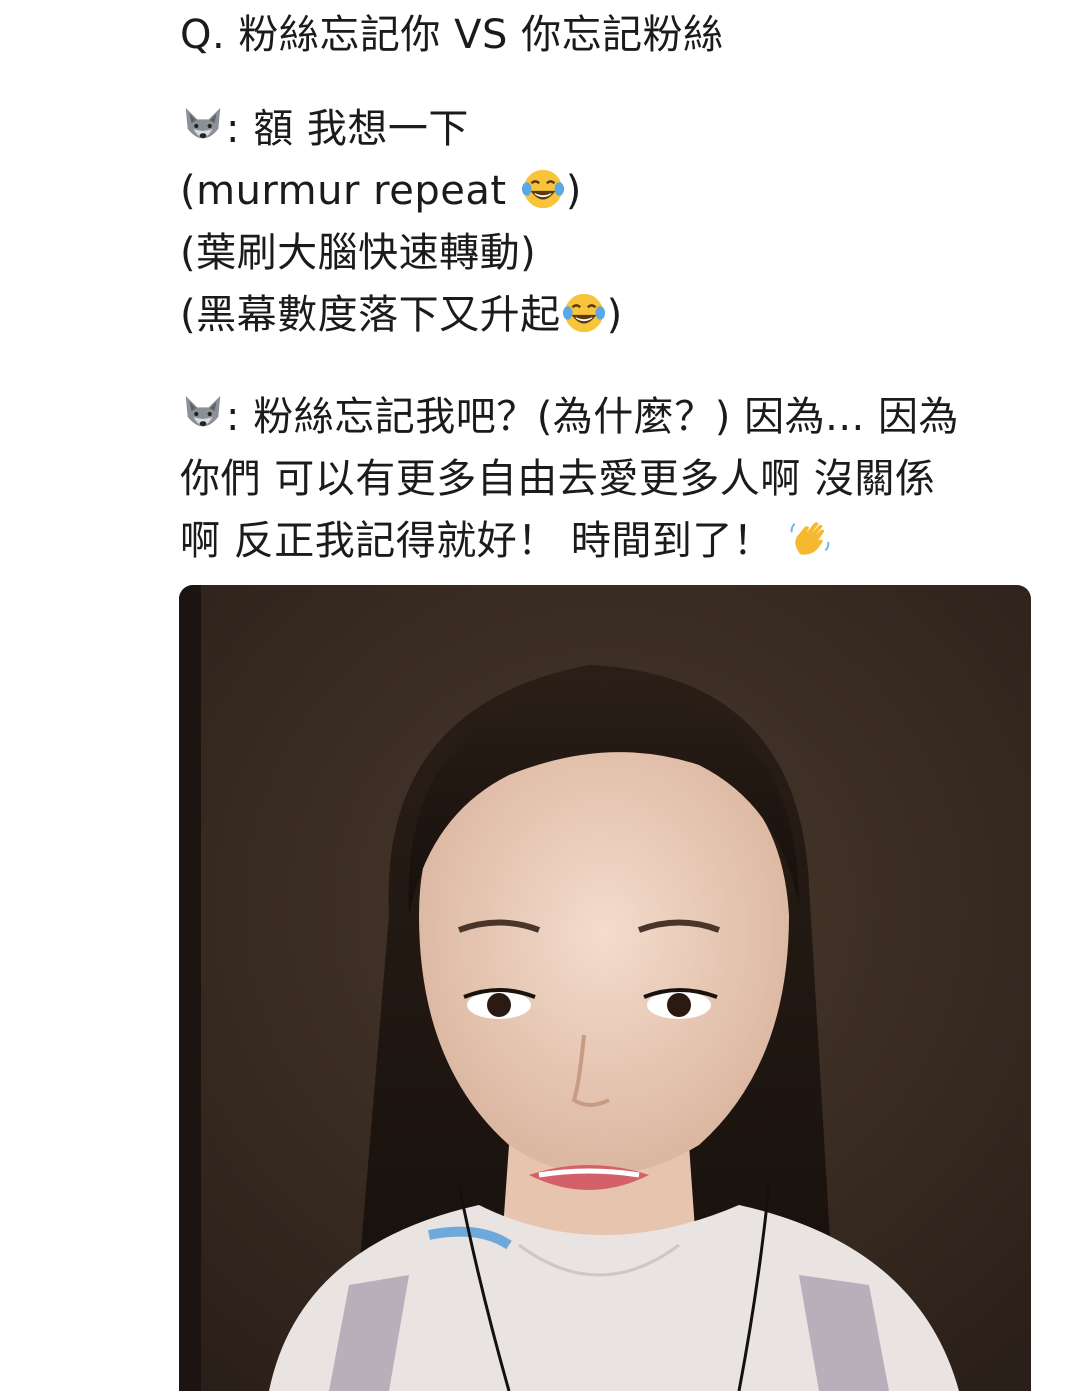 The height and width of the screenshot is (1391, 1078). What do you see at coordinates (483, 541) in the screenshot?
I see `answer2-line3-text: 啊 反正我記得就好！ 時間到了！` at bounding box center [483, 541].